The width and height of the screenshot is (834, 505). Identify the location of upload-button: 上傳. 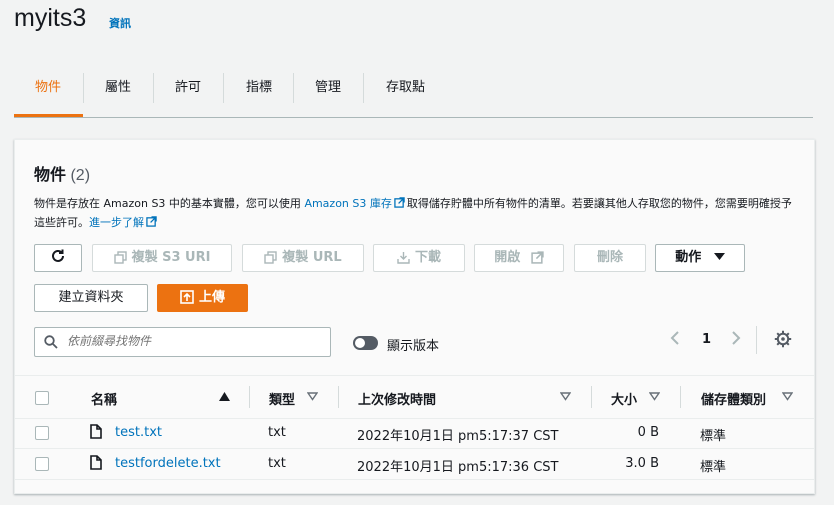
(202, 298).